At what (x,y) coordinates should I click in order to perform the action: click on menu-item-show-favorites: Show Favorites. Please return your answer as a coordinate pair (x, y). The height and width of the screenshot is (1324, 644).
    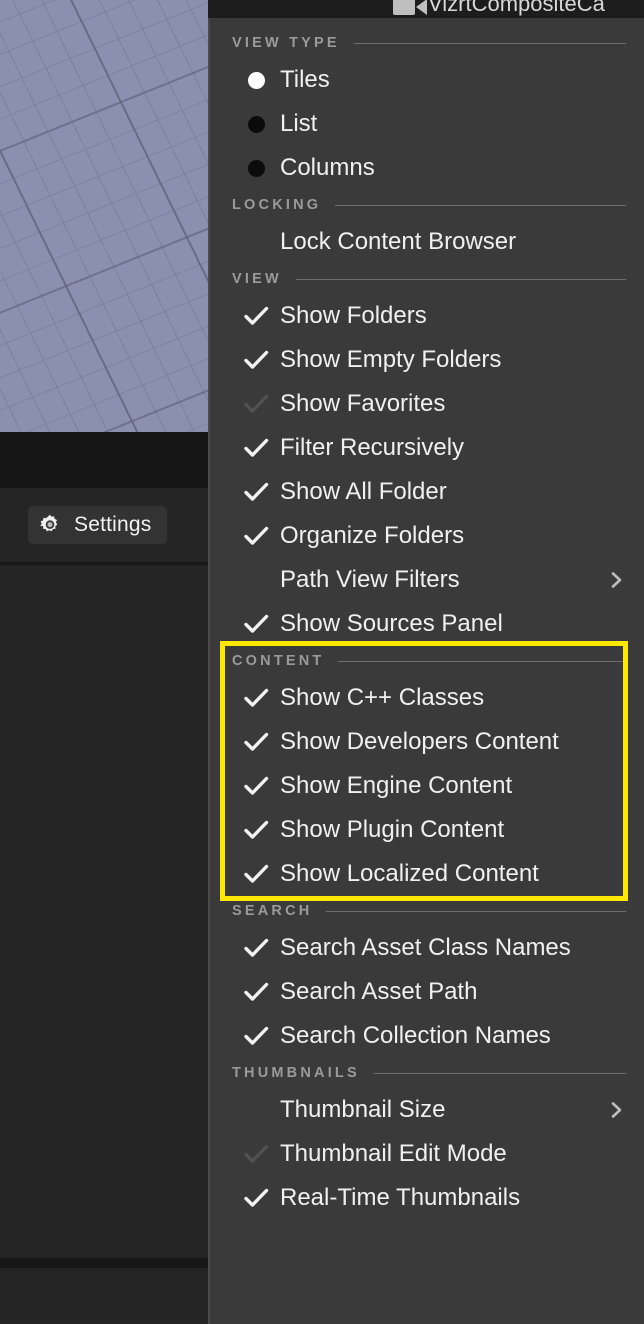
    Looking at the image, I should click on (427, 404).